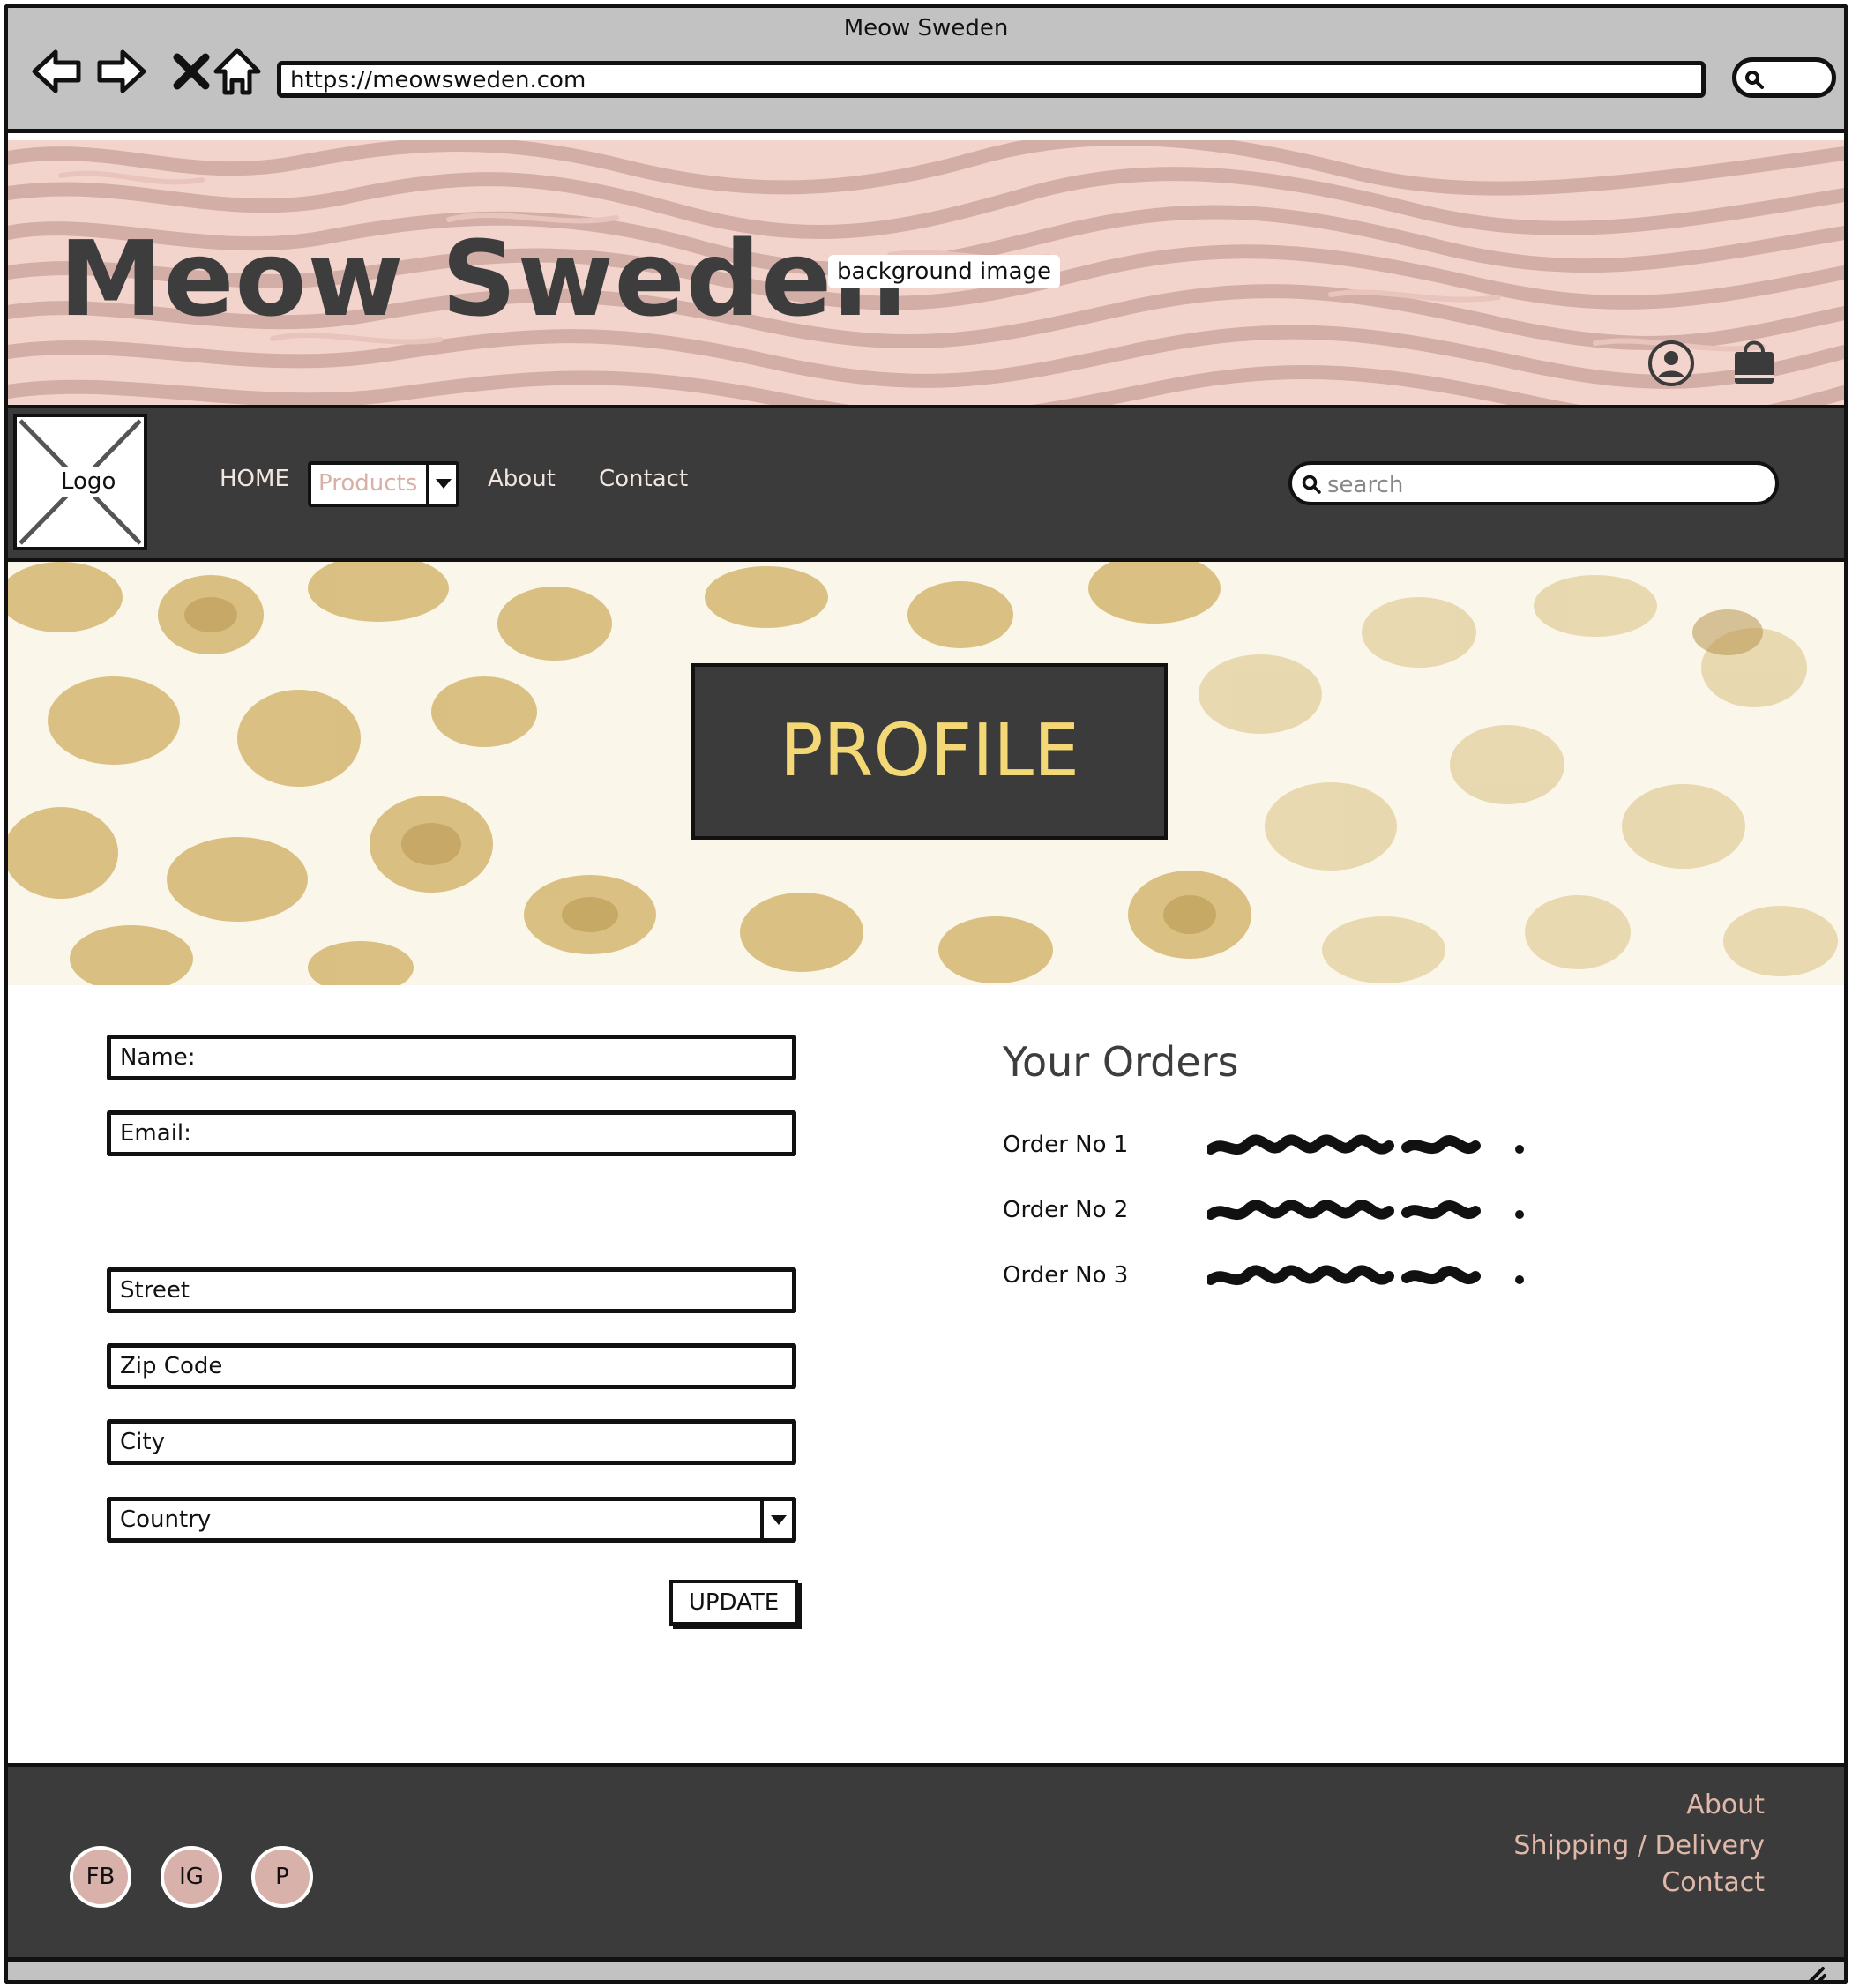  Describe the element at coordinates (120, 71) in the screenshot. I see `forward-arrow-icon` at that location.